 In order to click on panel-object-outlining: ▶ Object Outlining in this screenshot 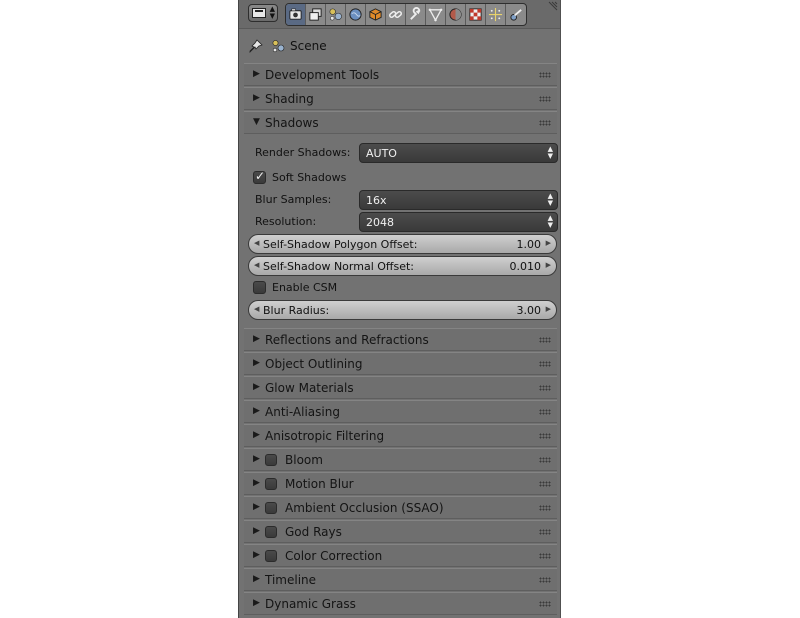, I will do `click(400, 363)`.